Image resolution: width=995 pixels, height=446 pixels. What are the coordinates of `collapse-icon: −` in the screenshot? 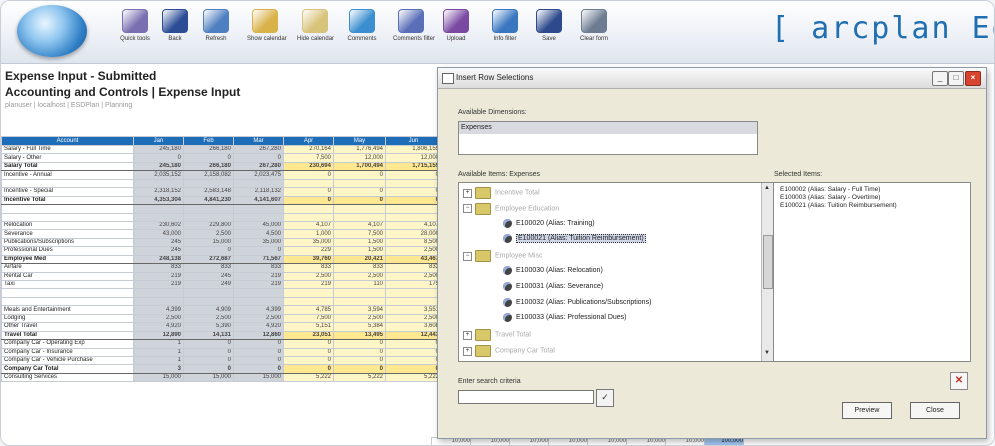 It's located at (467, 256).